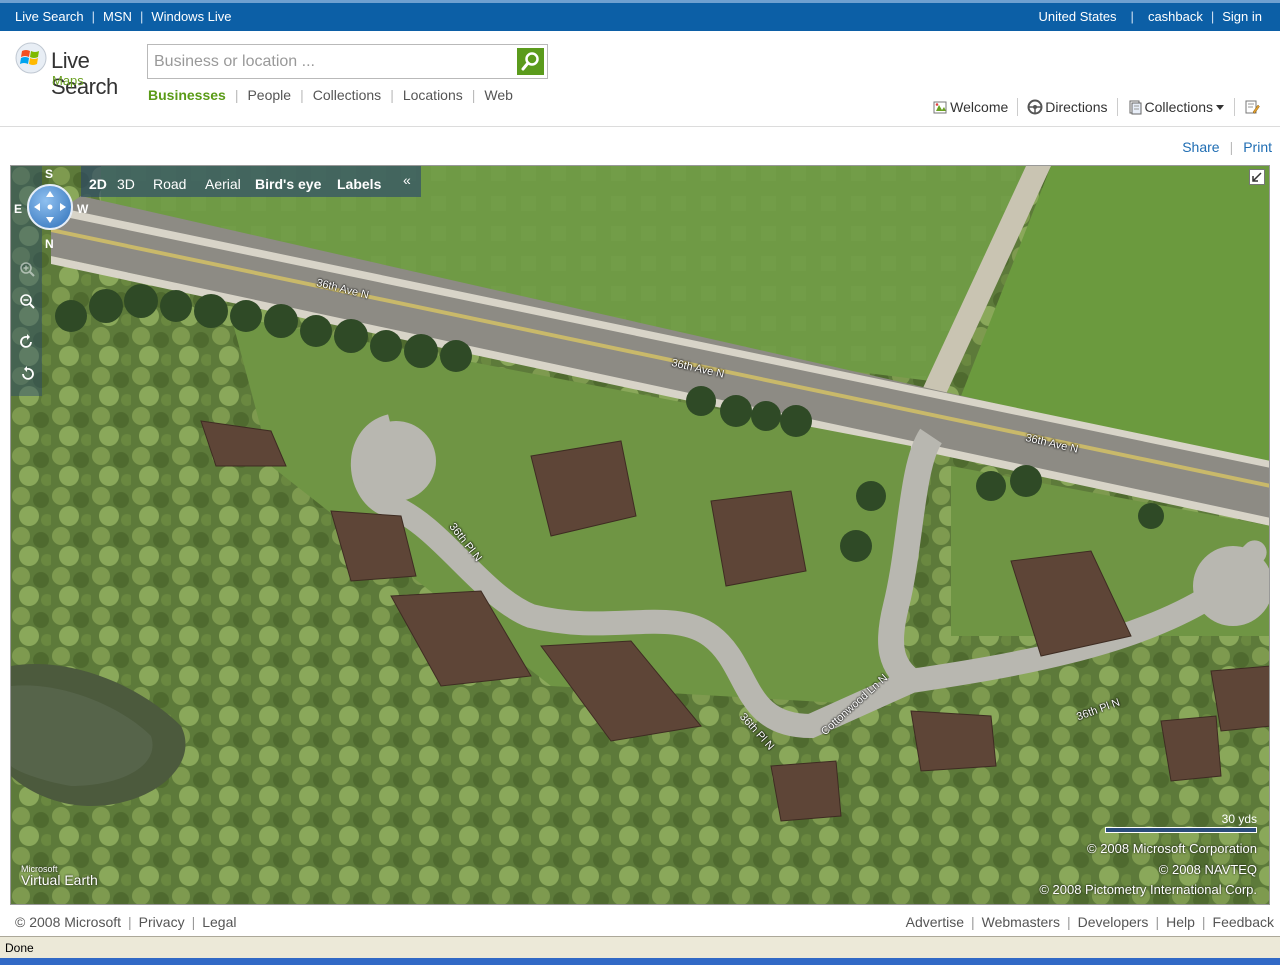  I want to click on header-divider, so click(640, 126).